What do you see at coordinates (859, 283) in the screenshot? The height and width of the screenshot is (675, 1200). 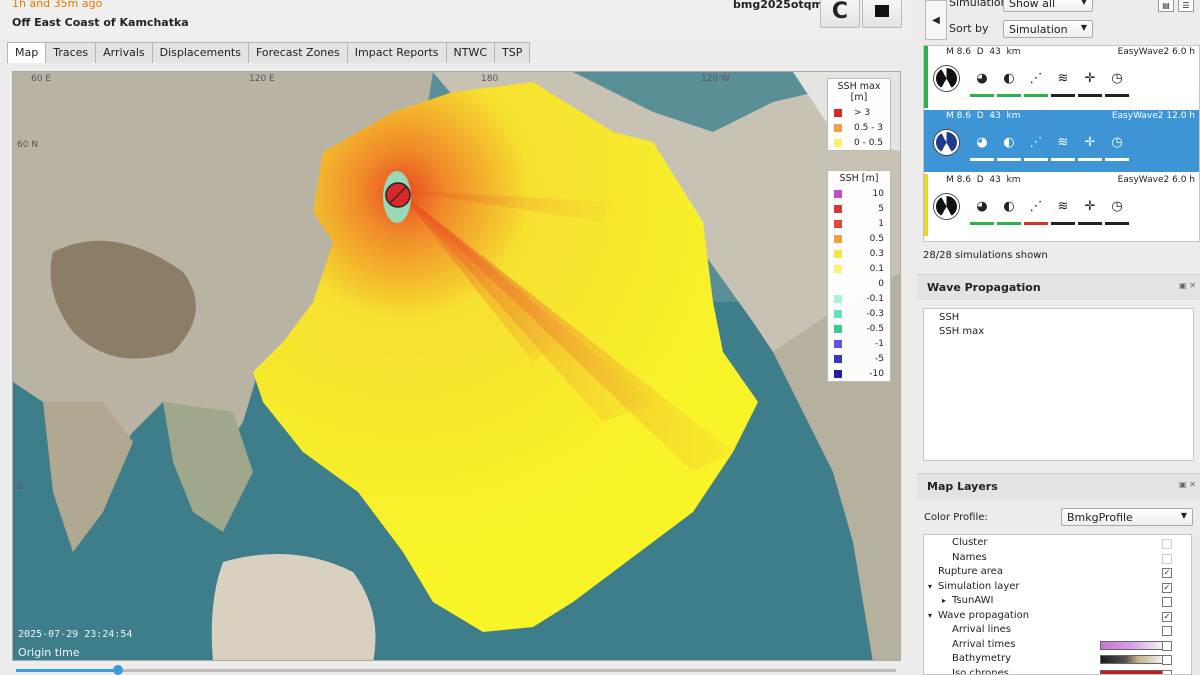 I see `legend-items: 10 5 1 0.5 0.3 0.1 0 -0.1 -0.3 -0.5 -1 -5 -10` at bounding box center [859, 283].